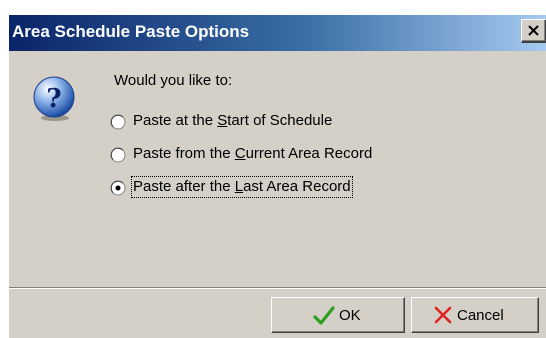  I want to click on radio-button-selected, so click(118, 188).